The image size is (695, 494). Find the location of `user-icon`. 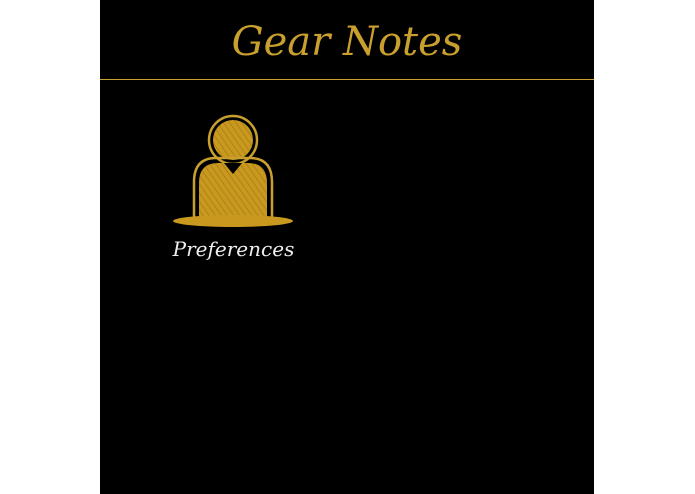

user-icon is located at coordinates (233, 170).